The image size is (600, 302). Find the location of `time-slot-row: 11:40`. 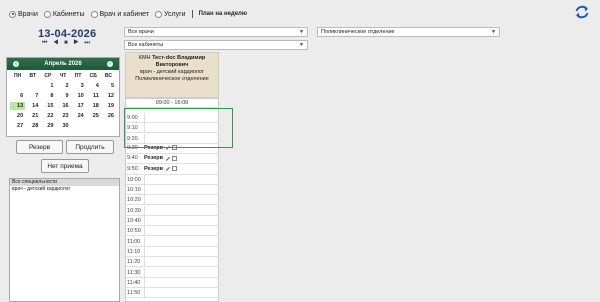

time-slot-row: 11:40 is located at coordinates (172, 282).